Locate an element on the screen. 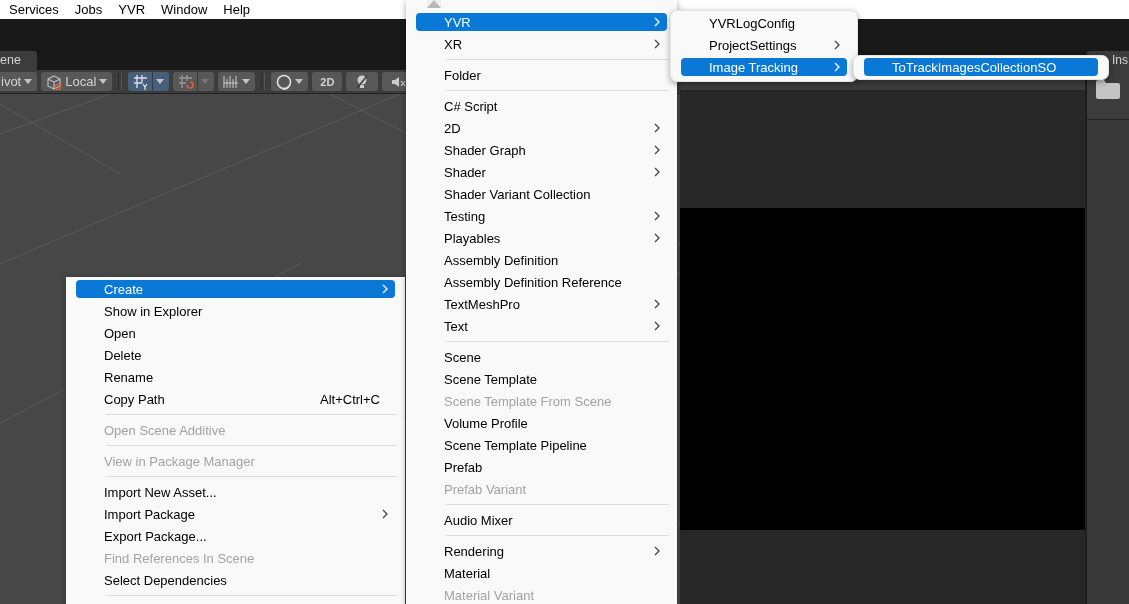  menu-item: Image Tracking is located at coordinates (764, 67).